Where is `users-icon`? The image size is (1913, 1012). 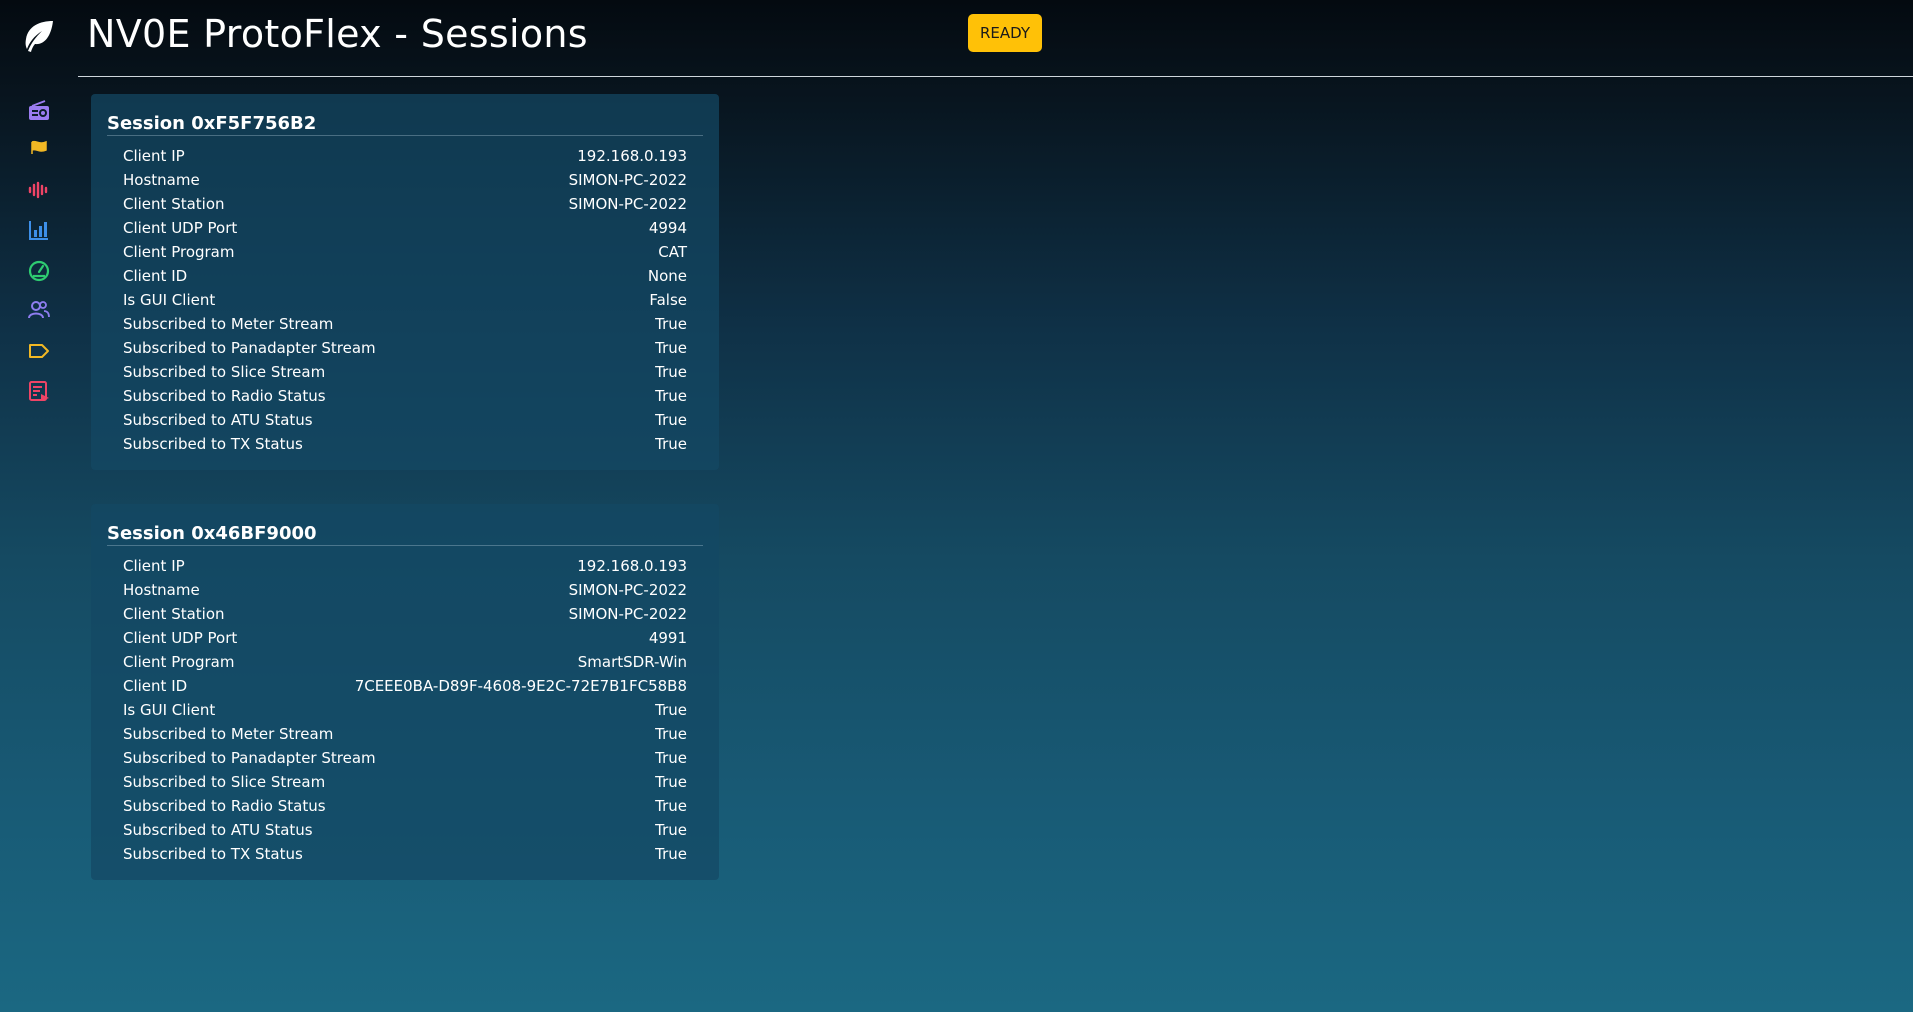
users-icon is located at coordinates (39, 312).